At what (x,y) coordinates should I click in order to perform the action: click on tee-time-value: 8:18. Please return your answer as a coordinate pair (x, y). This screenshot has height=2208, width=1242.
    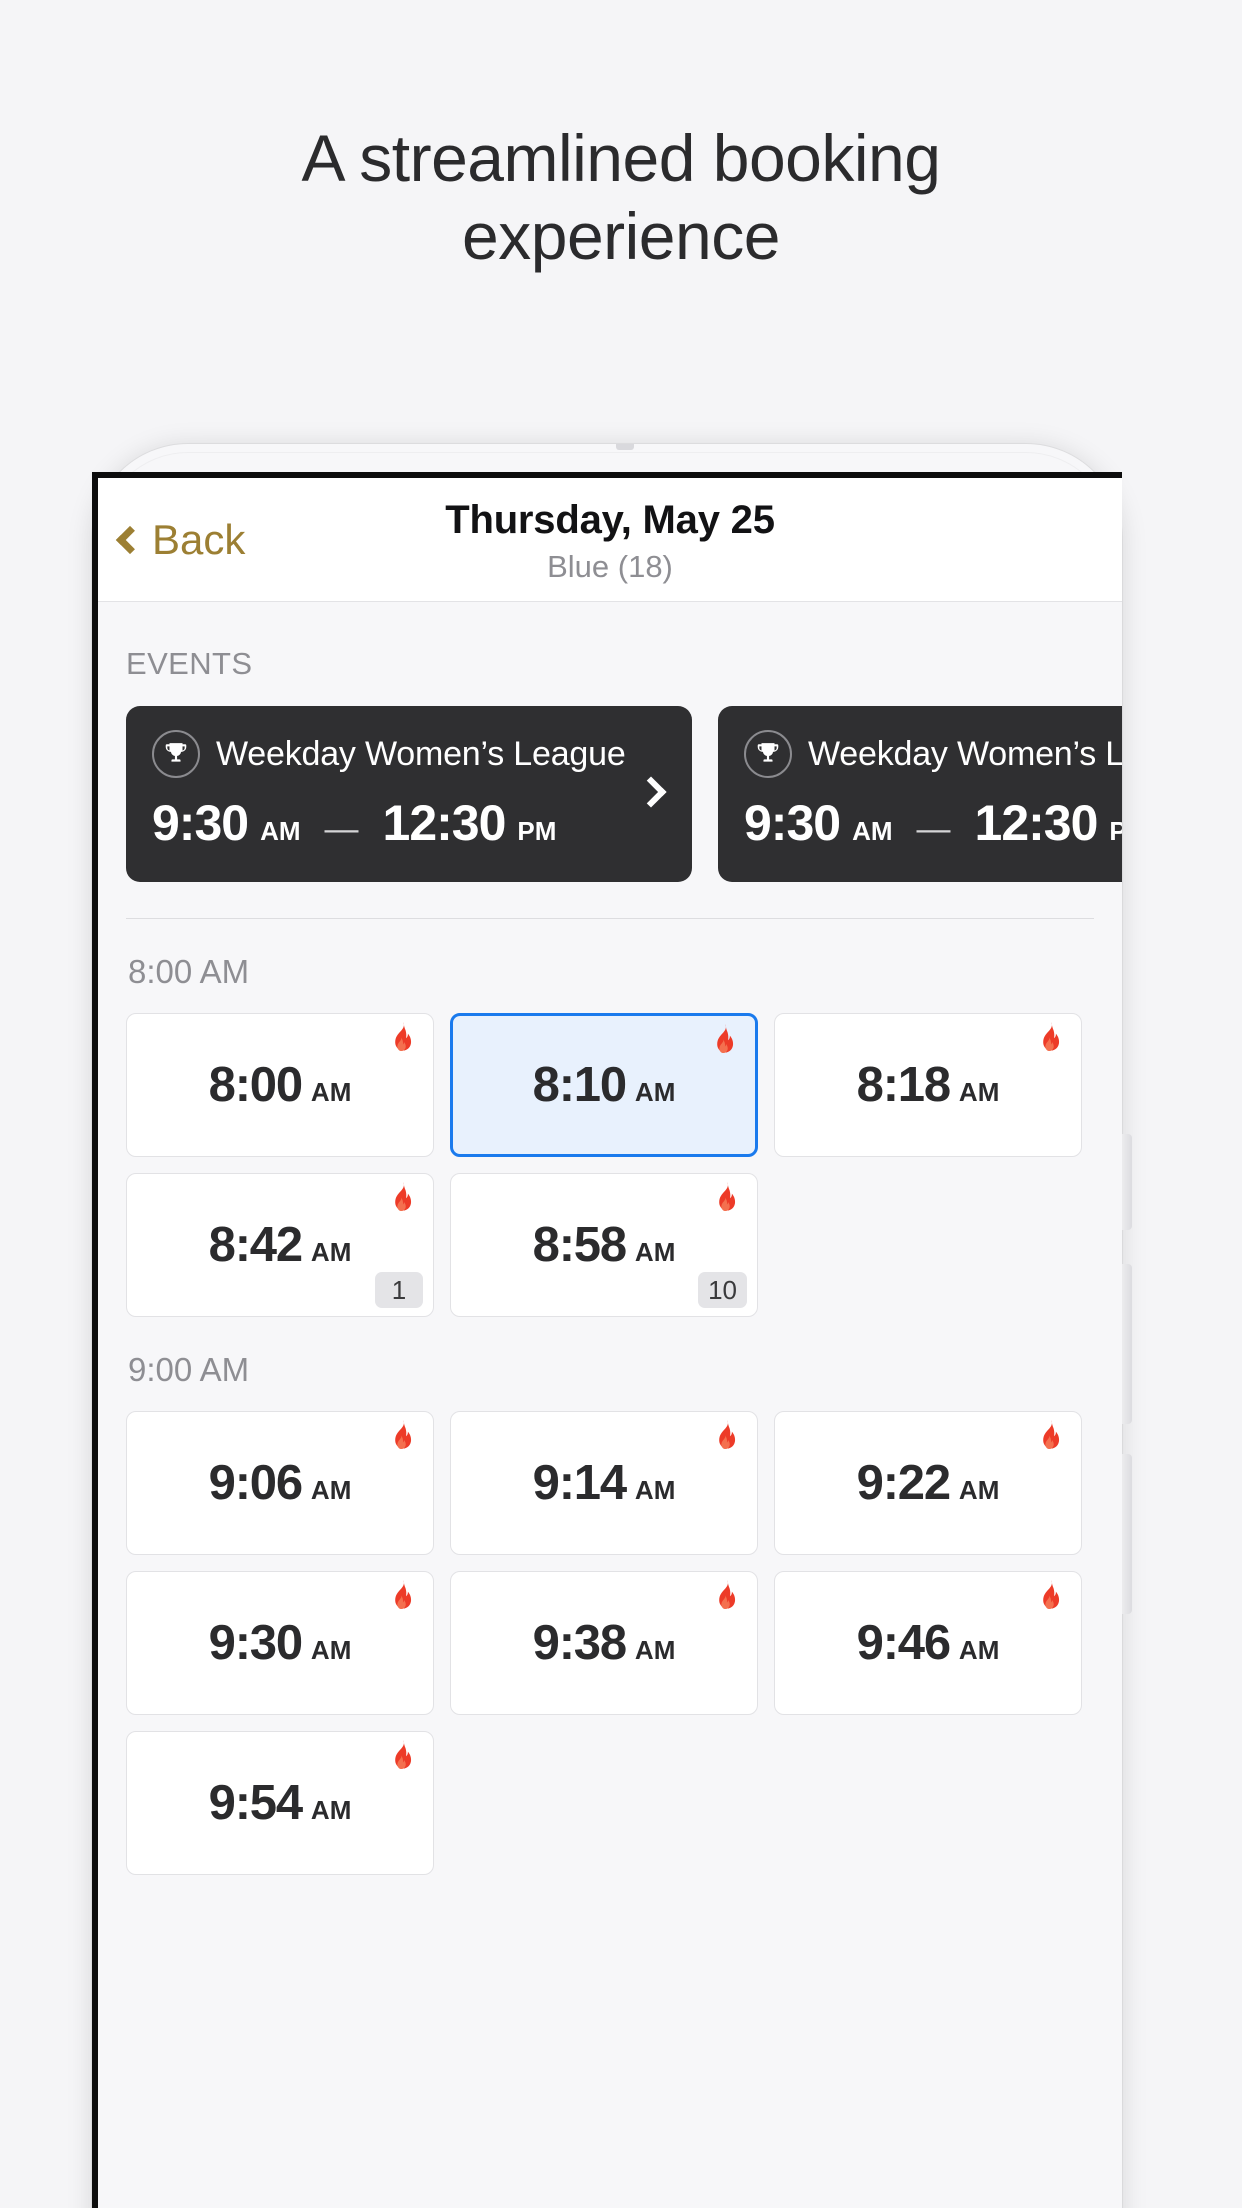
    Looking at the image, I should click on (903, 1085).